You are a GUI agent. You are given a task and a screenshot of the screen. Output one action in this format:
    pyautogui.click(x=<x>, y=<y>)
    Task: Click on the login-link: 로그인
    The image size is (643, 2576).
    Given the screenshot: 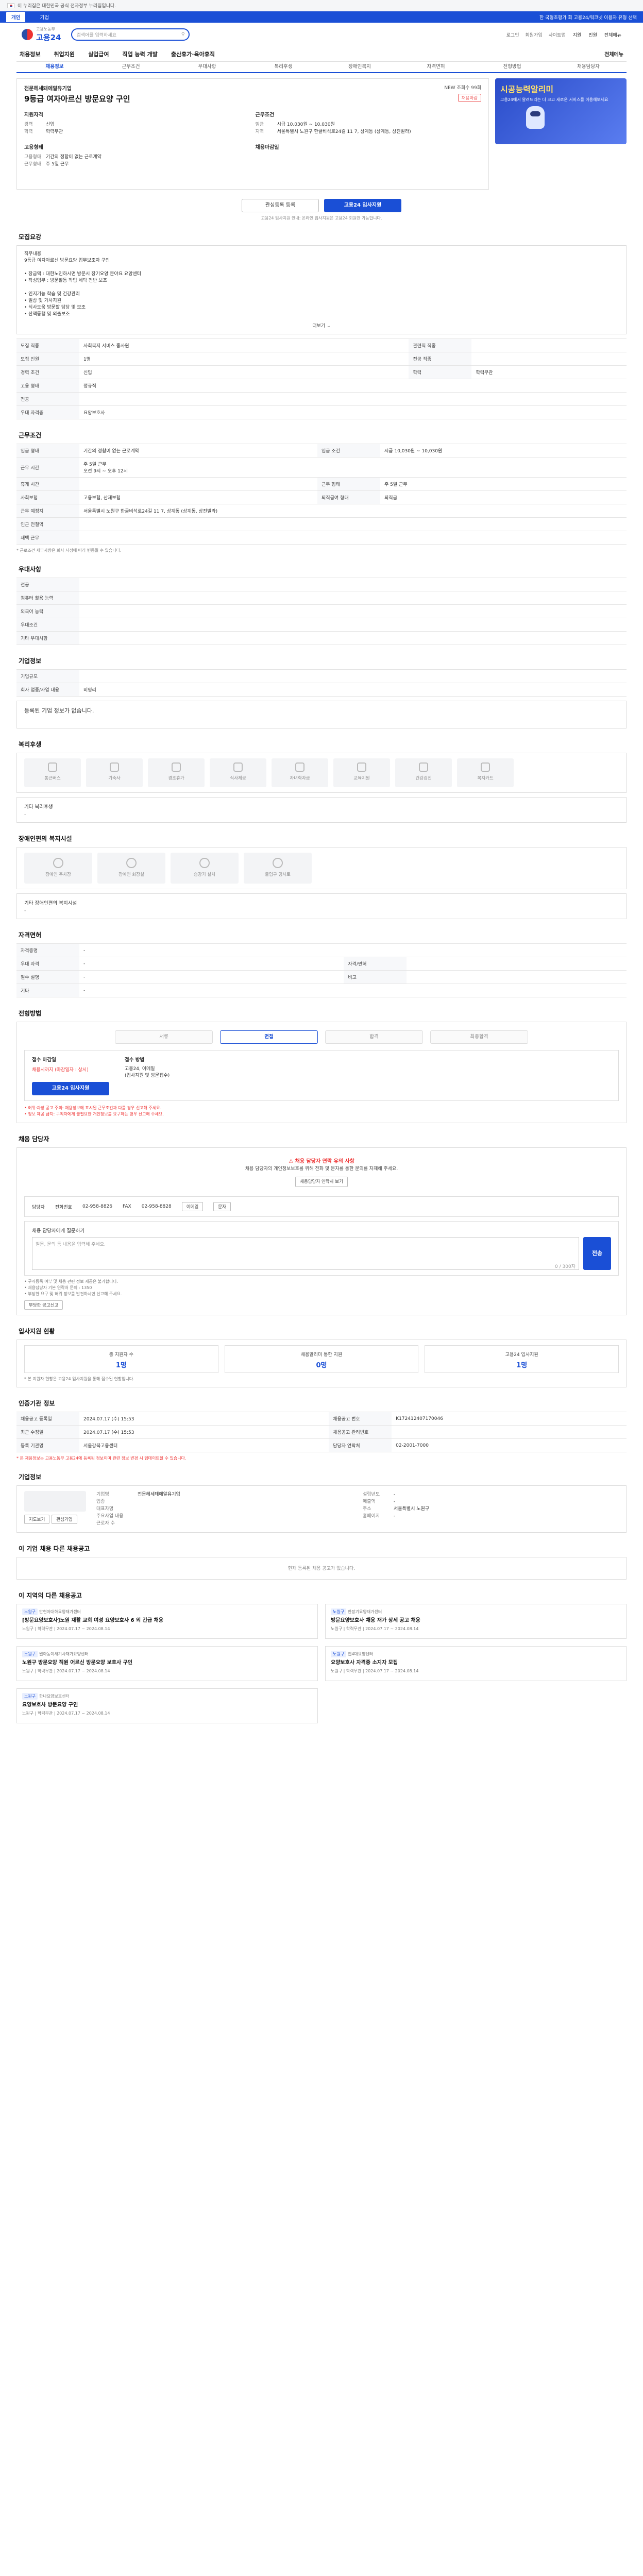 What is the action you would take?
    pyautogui.click(x=512, y=35)
    